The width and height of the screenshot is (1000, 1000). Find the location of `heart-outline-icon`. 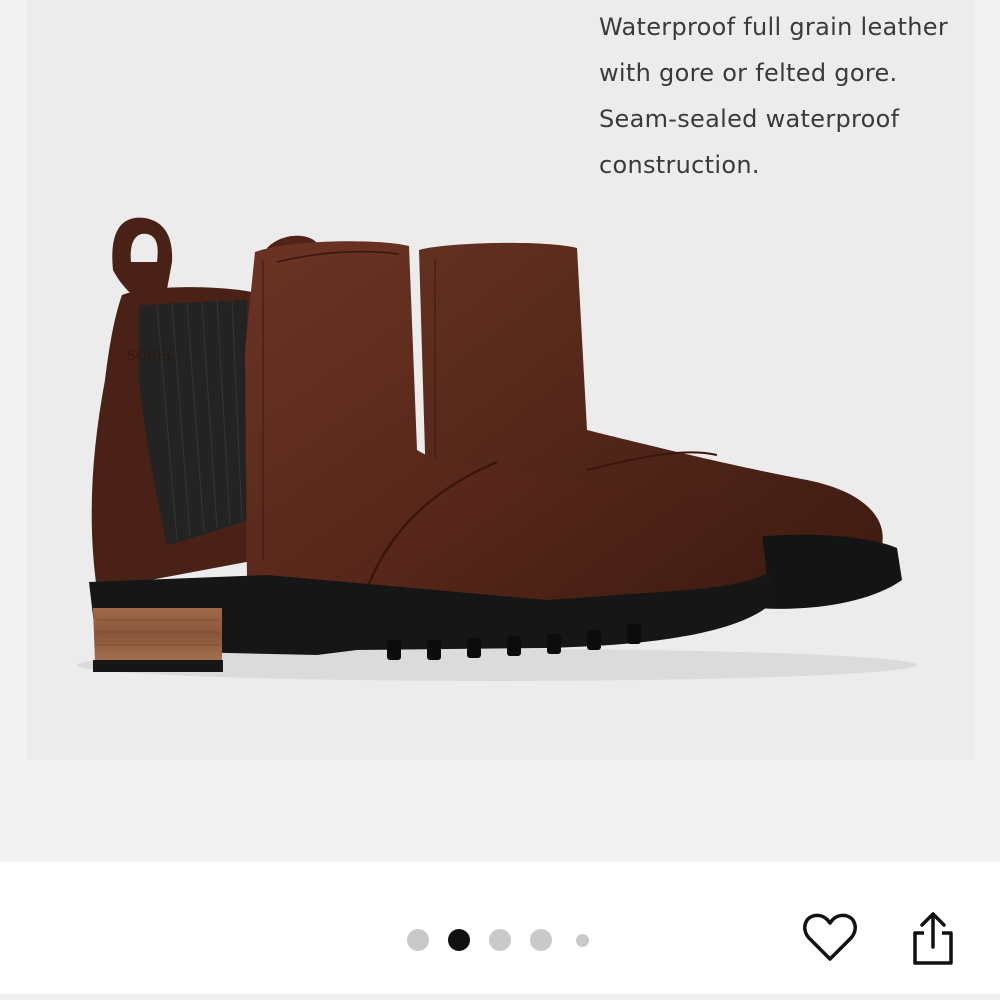

heart-outline-icon is located at coordinates (830, 937).